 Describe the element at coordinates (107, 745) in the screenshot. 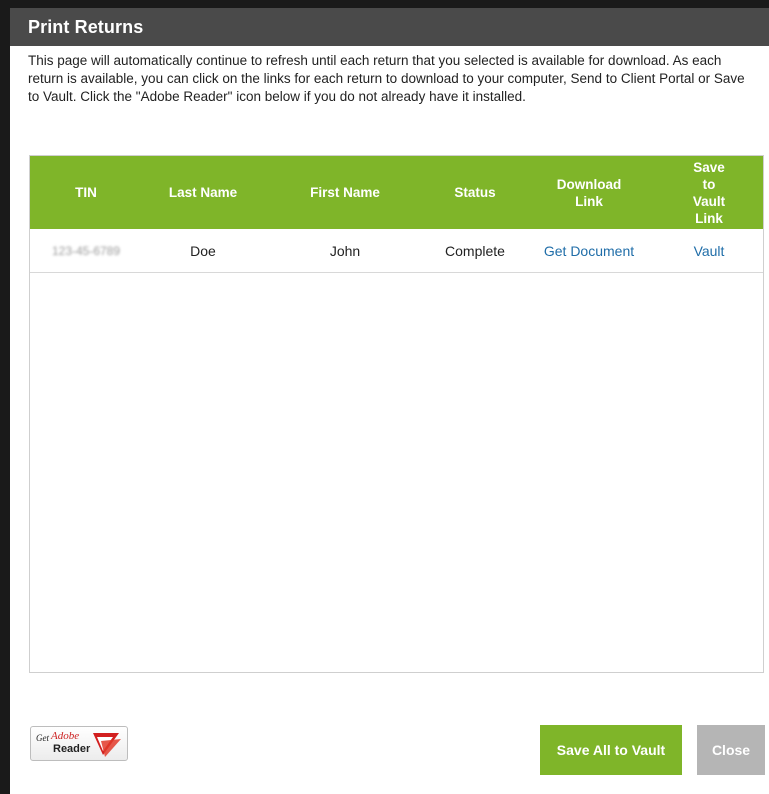

I see `adobe-reader-icon` at that location.